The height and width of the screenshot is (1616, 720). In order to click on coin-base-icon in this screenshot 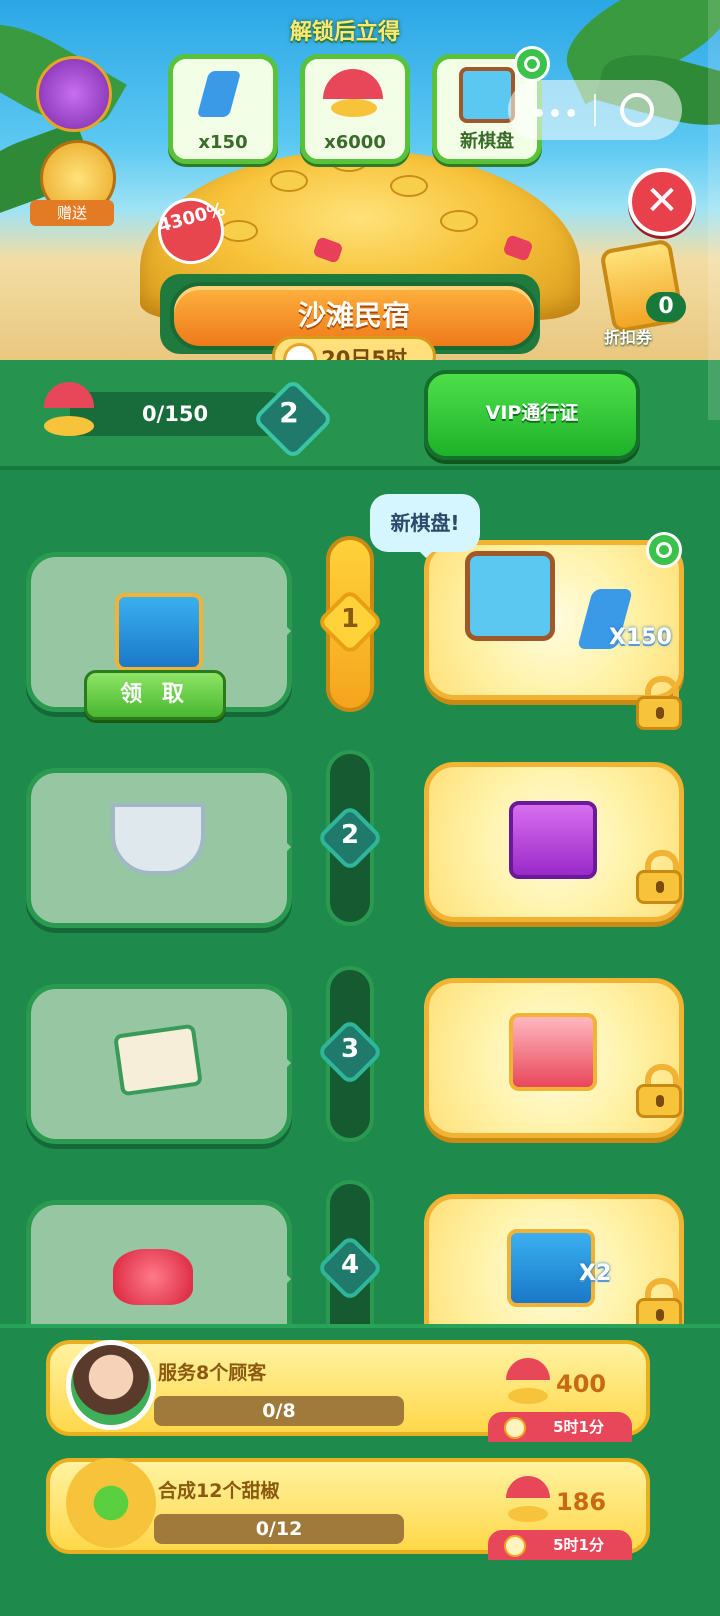, I will do `click(354, 108)`.